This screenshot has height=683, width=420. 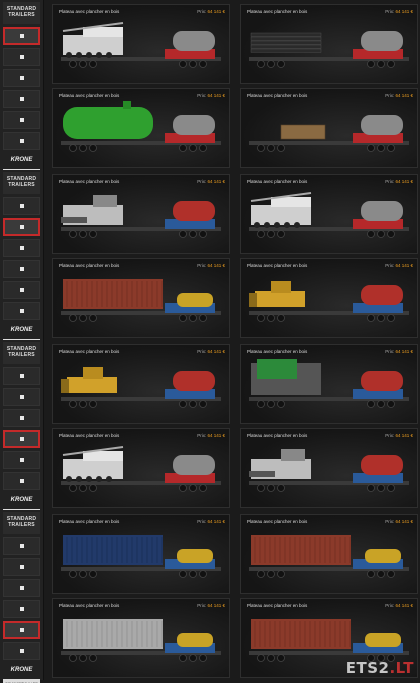 What do you see at coordinates (329, 133) in the screenshot?
I see `crate-cargo-icon` at bounding box center [329, 133].